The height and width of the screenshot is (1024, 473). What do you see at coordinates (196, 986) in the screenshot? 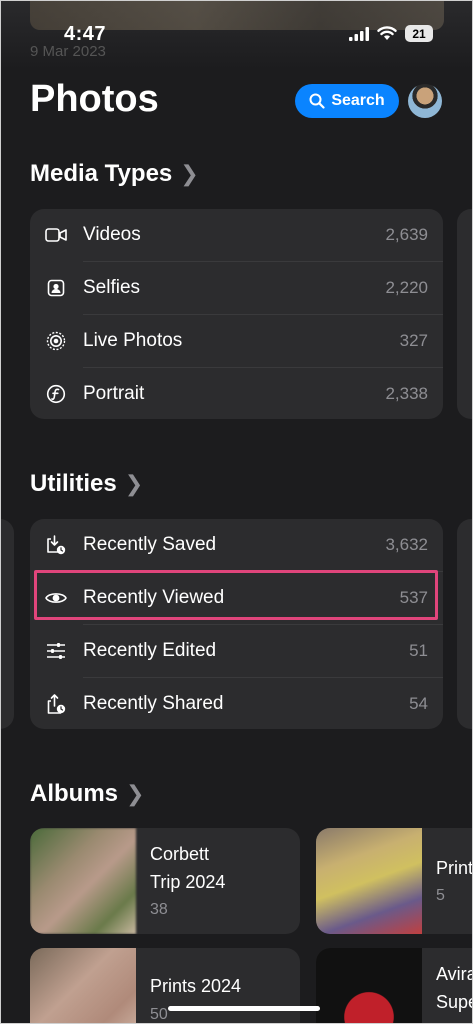
I see `album-name: Prints 2024` at bounding box center [196, 986].